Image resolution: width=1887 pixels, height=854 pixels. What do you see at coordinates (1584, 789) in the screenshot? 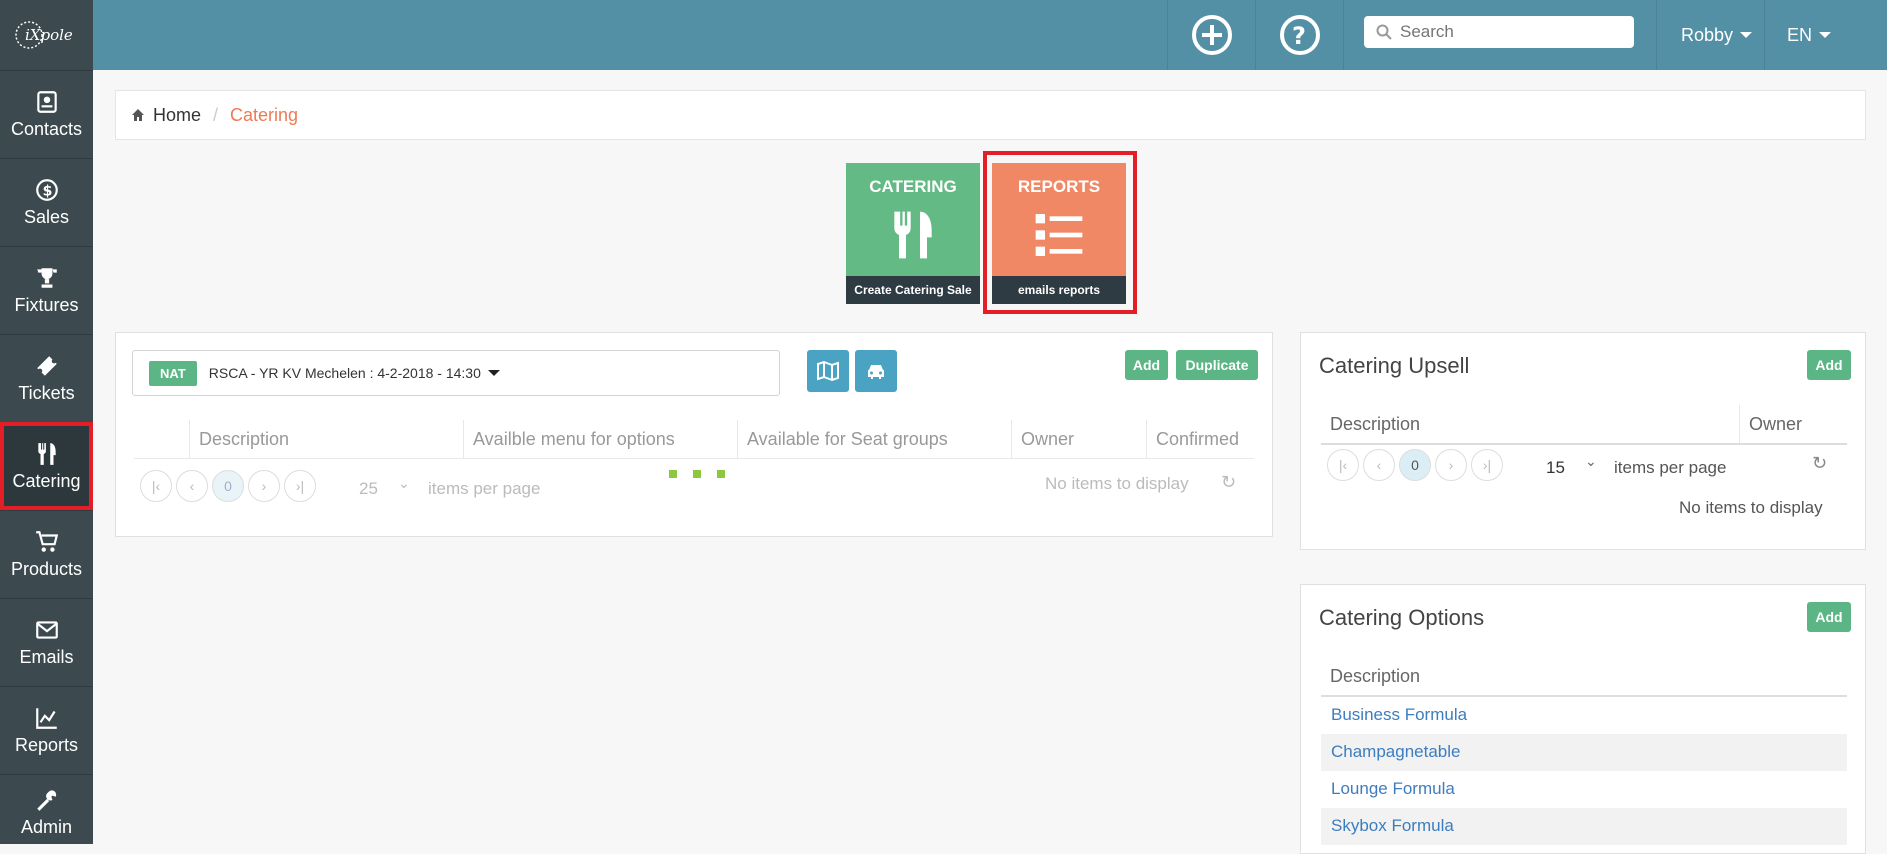
I see `table-row: Lounge Formula` at bounding box center [1584, 789].